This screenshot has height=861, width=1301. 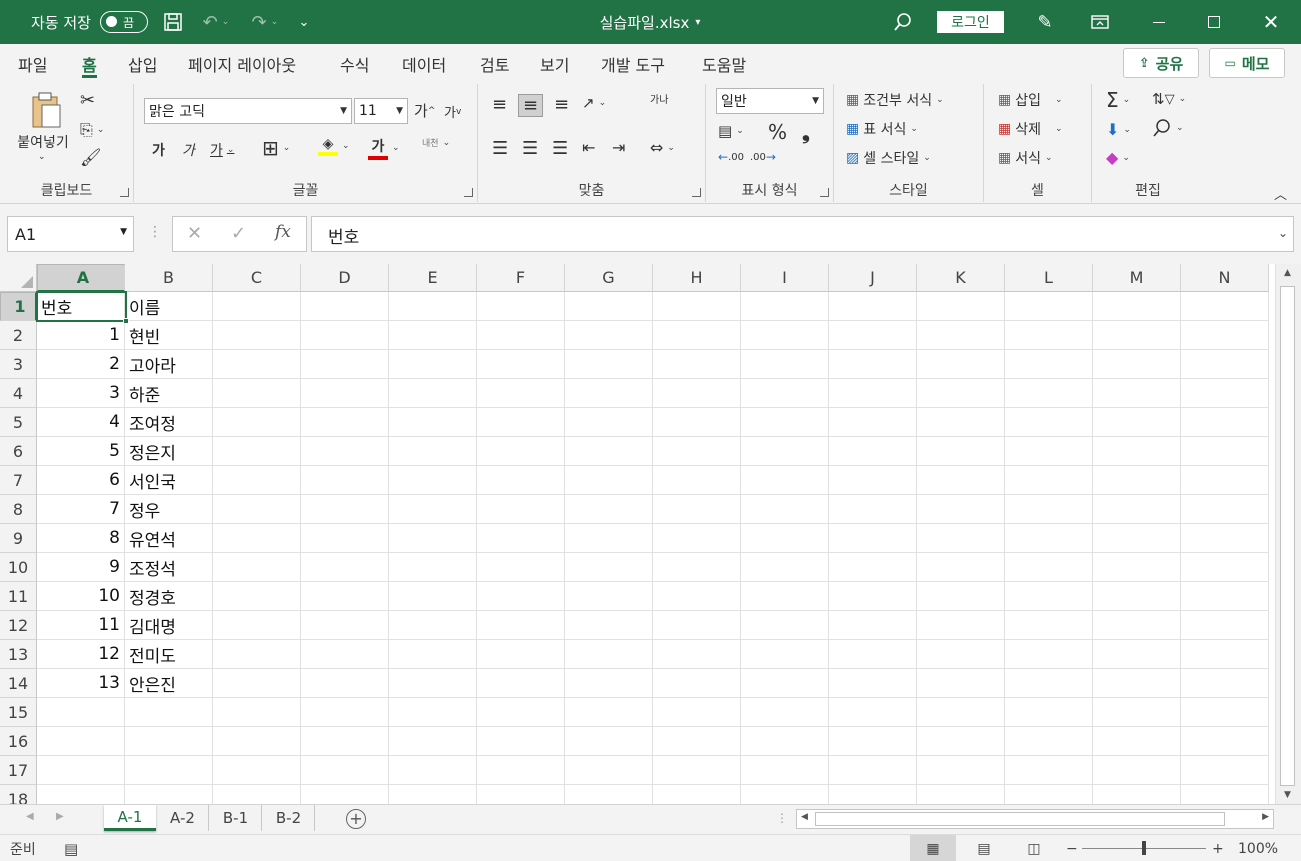 I want to click on align-bottom-icon: ≡, so click(x=561, y=104).